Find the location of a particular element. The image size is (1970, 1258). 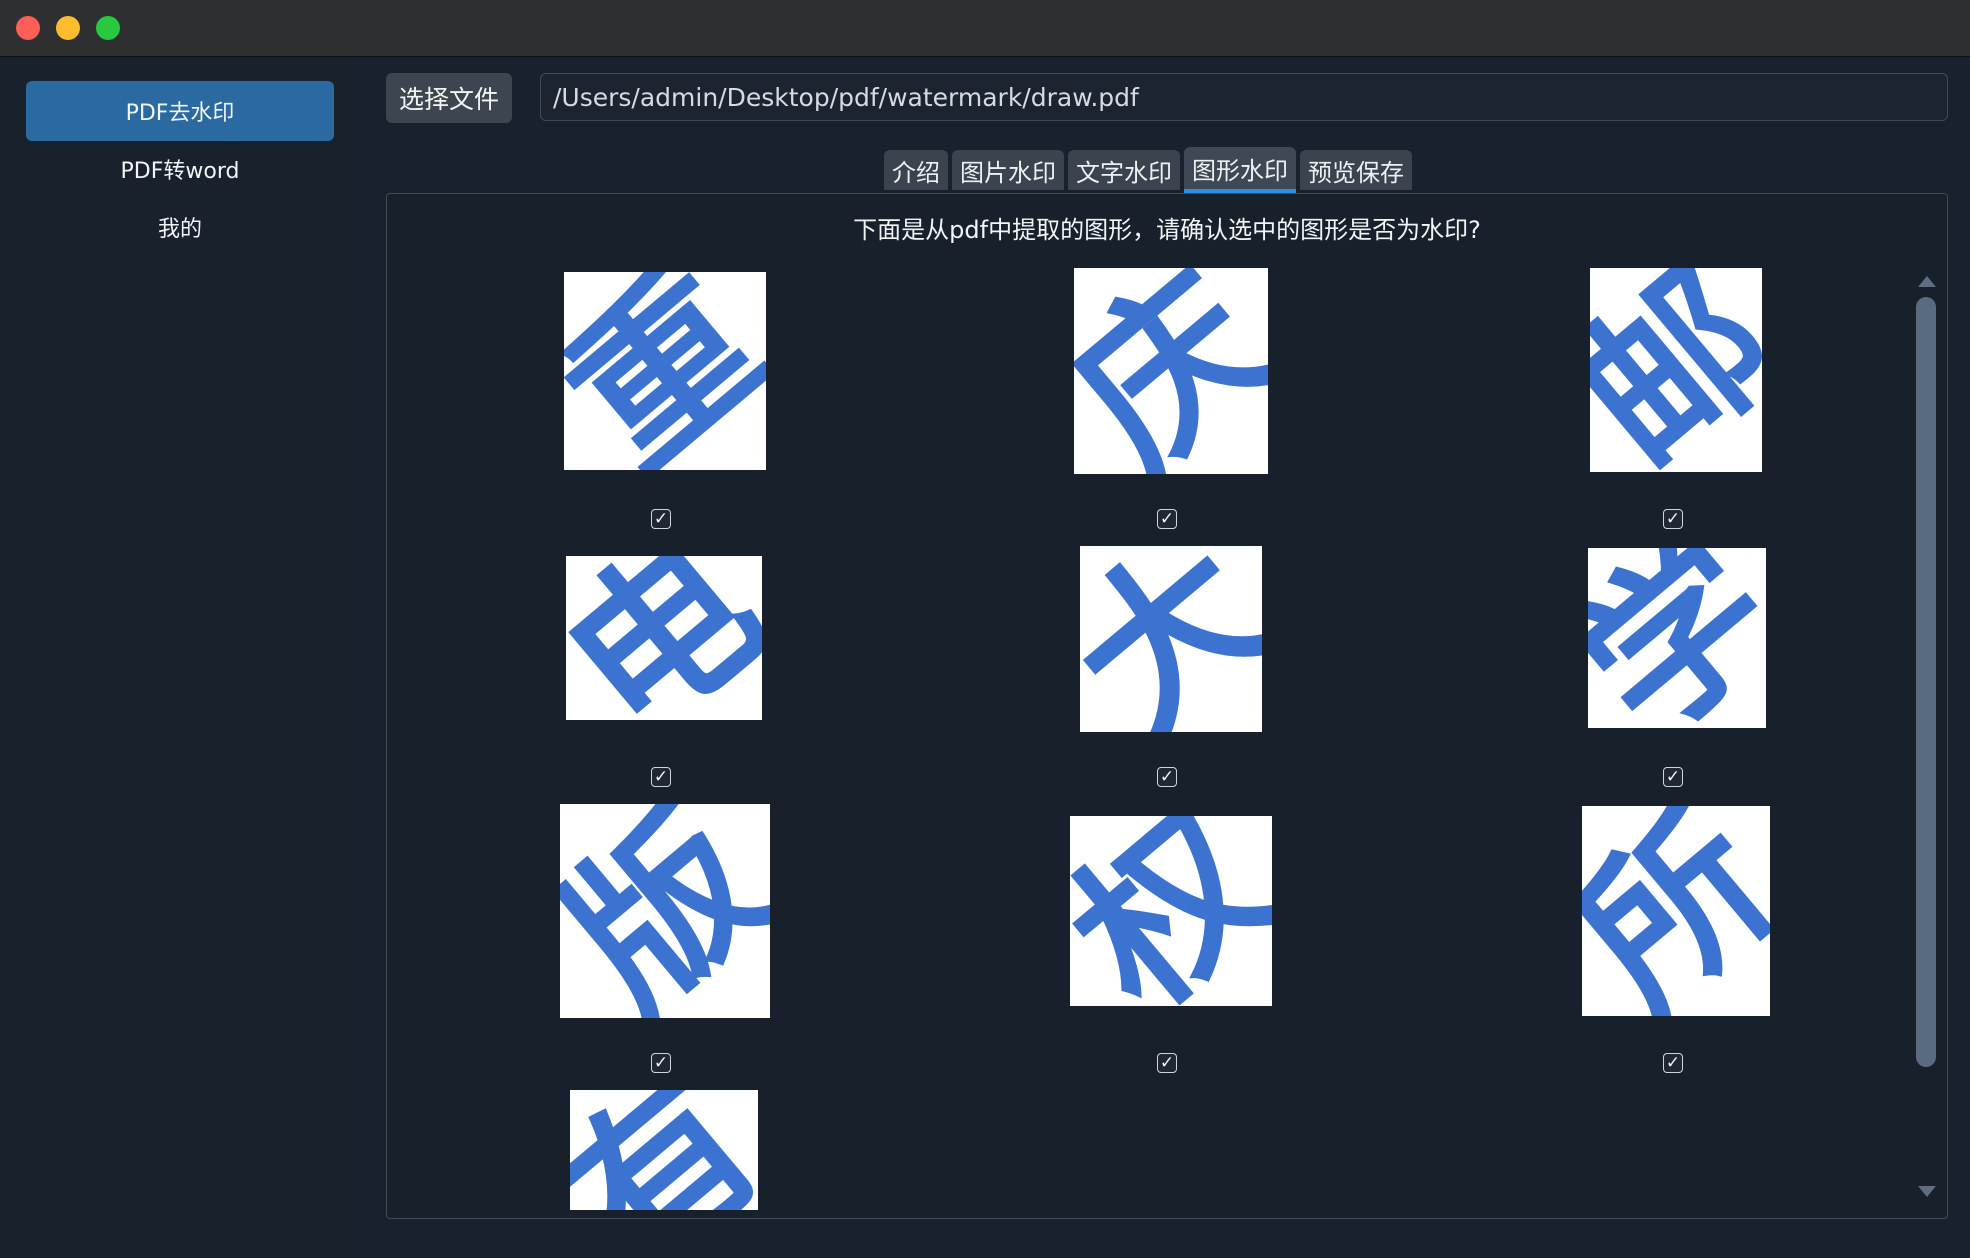

tab-text-watermark: 文字水印 is located at coordinates (1124, 170).